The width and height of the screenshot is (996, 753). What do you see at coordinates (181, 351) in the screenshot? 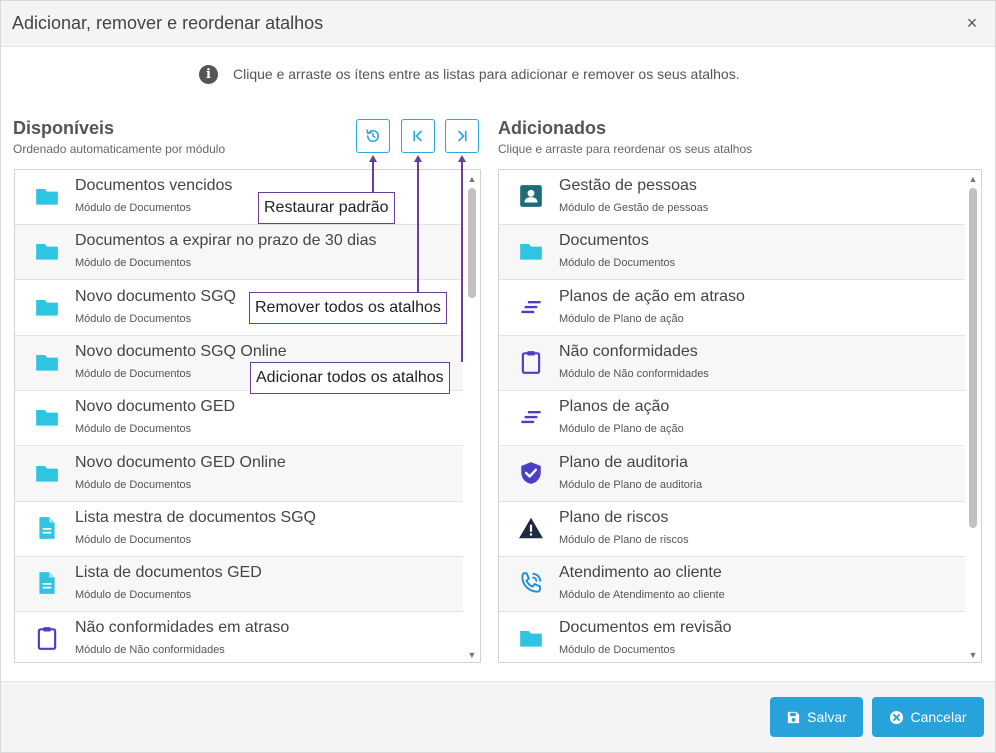
I see `item-title: Novo documento SGQ Online` at bounding box center [181, 351].